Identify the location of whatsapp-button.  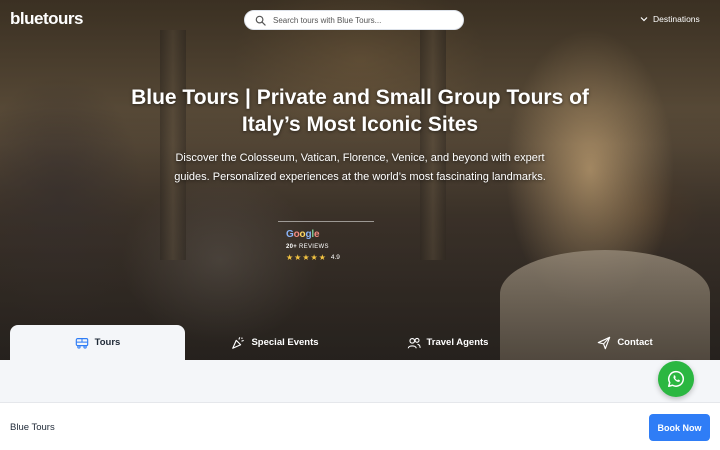
(676, 379).